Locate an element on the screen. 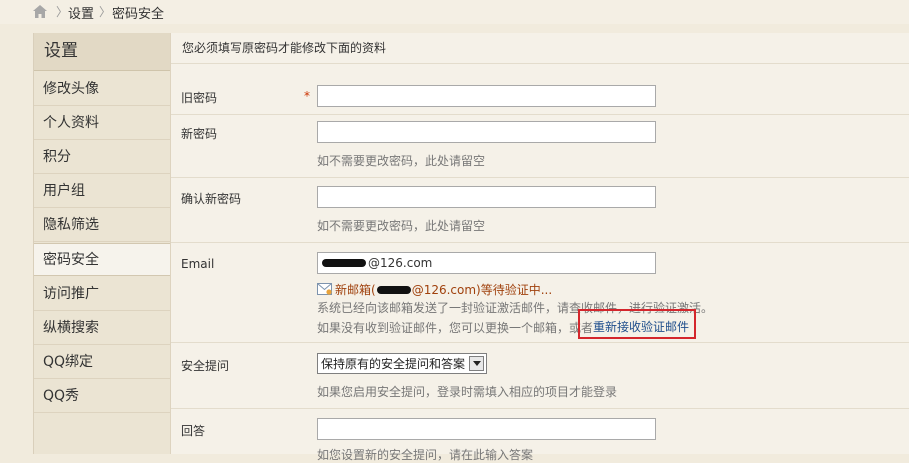  breadcrumb-item-password-security: 密码安全 is located at coordinates (138, 14).